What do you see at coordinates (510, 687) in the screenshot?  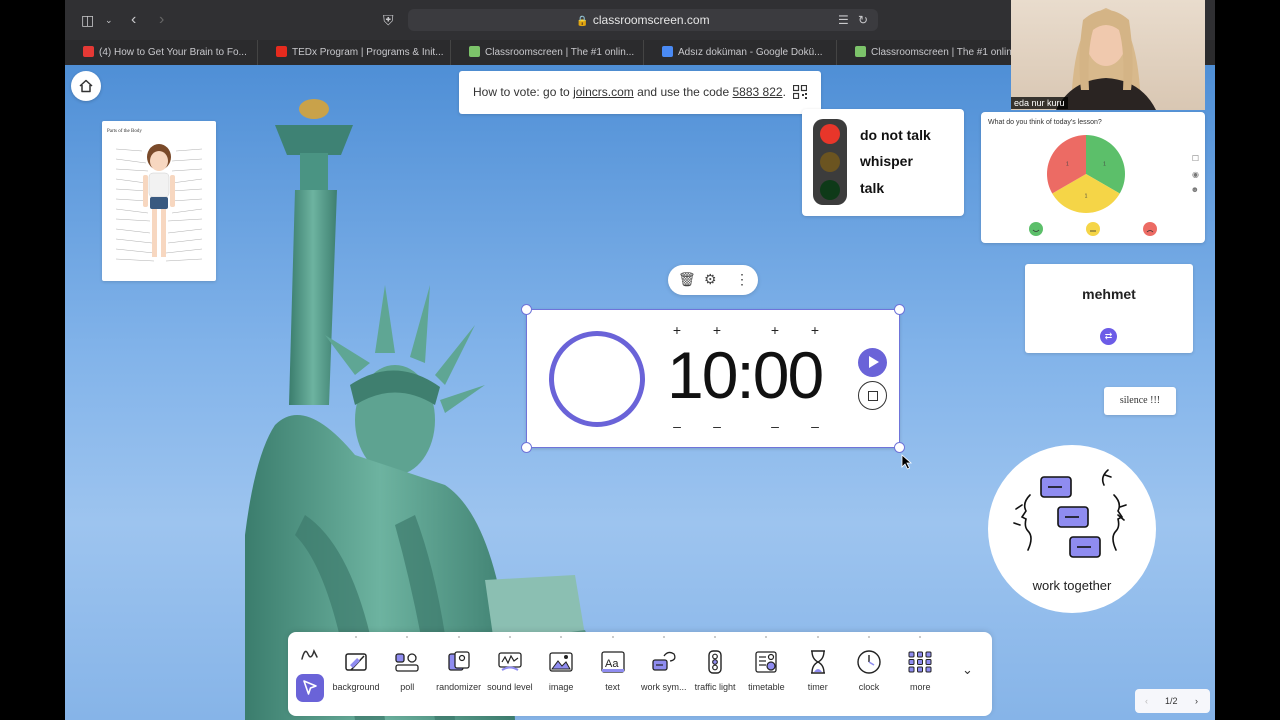 I see `tool-label: sound level` at bounding box center [510, 687].